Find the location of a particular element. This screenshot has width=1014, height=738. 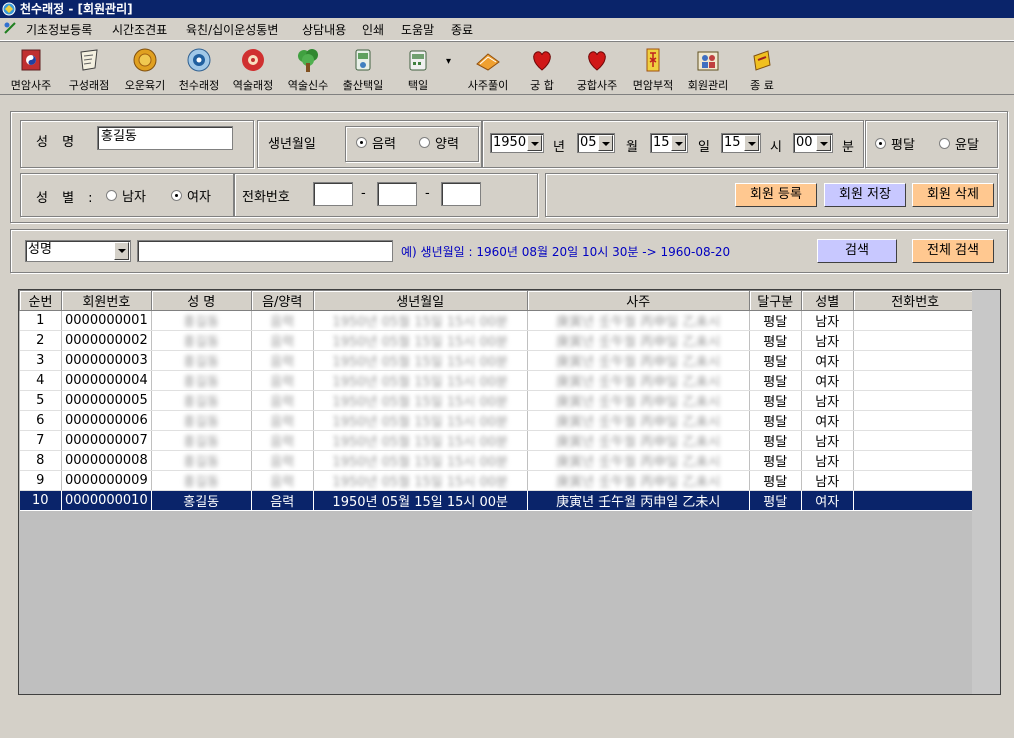

talisman-icon is located at coordinates (653, 60).